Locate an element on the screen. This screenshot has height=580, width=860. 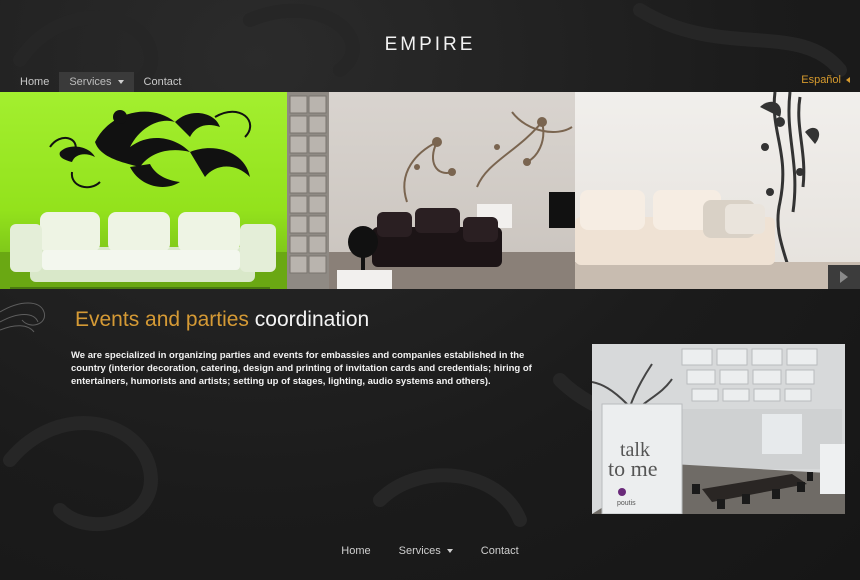
nav-contact: Contact is located at coordinates (163, 82).